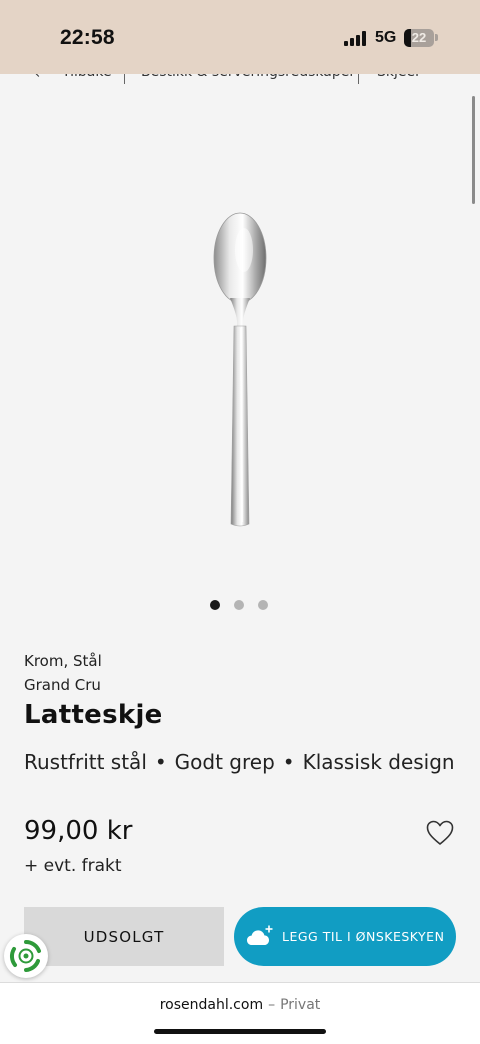 Image resolution: width=480 pixels, height=1044 pixels. What do you see at coordinates (73, 866) in the screenshot?
I see `shipping-note: + evt. frakt` at bounding box center [73, 866].